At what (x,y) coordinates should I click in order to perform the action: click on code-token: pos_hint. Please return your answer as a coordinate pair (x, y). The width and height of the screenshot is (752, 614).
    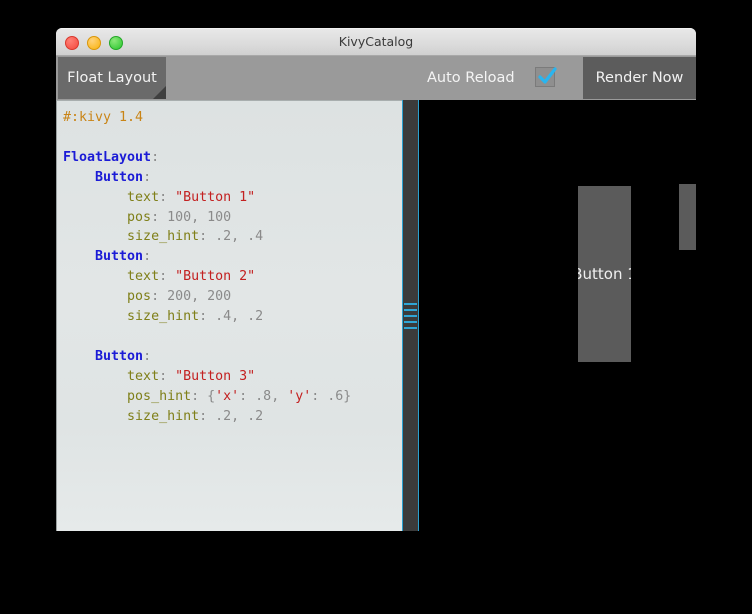
    Looking at the image, I should click on (159, 396).